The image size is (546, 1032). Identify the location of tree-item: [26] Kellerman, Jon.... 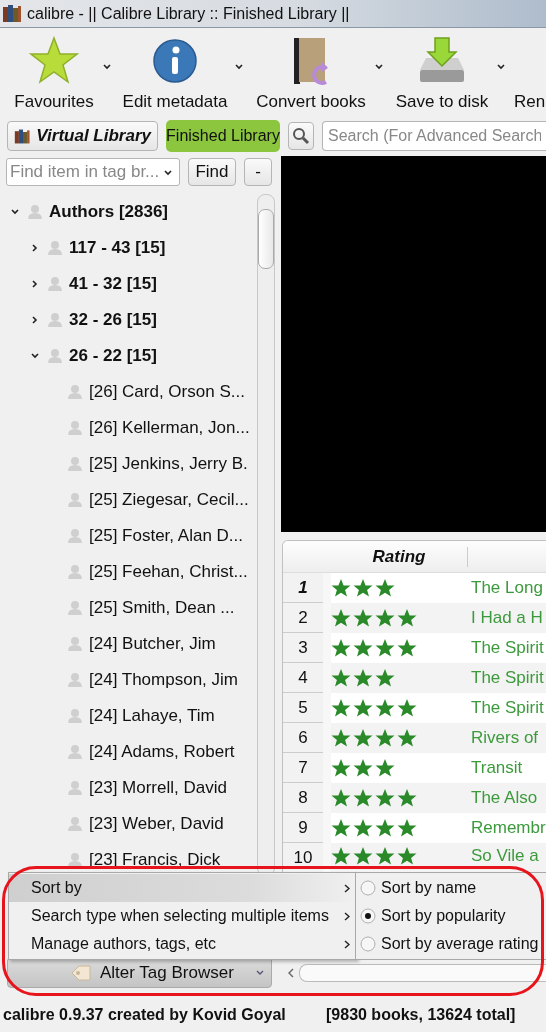
(169, 428).